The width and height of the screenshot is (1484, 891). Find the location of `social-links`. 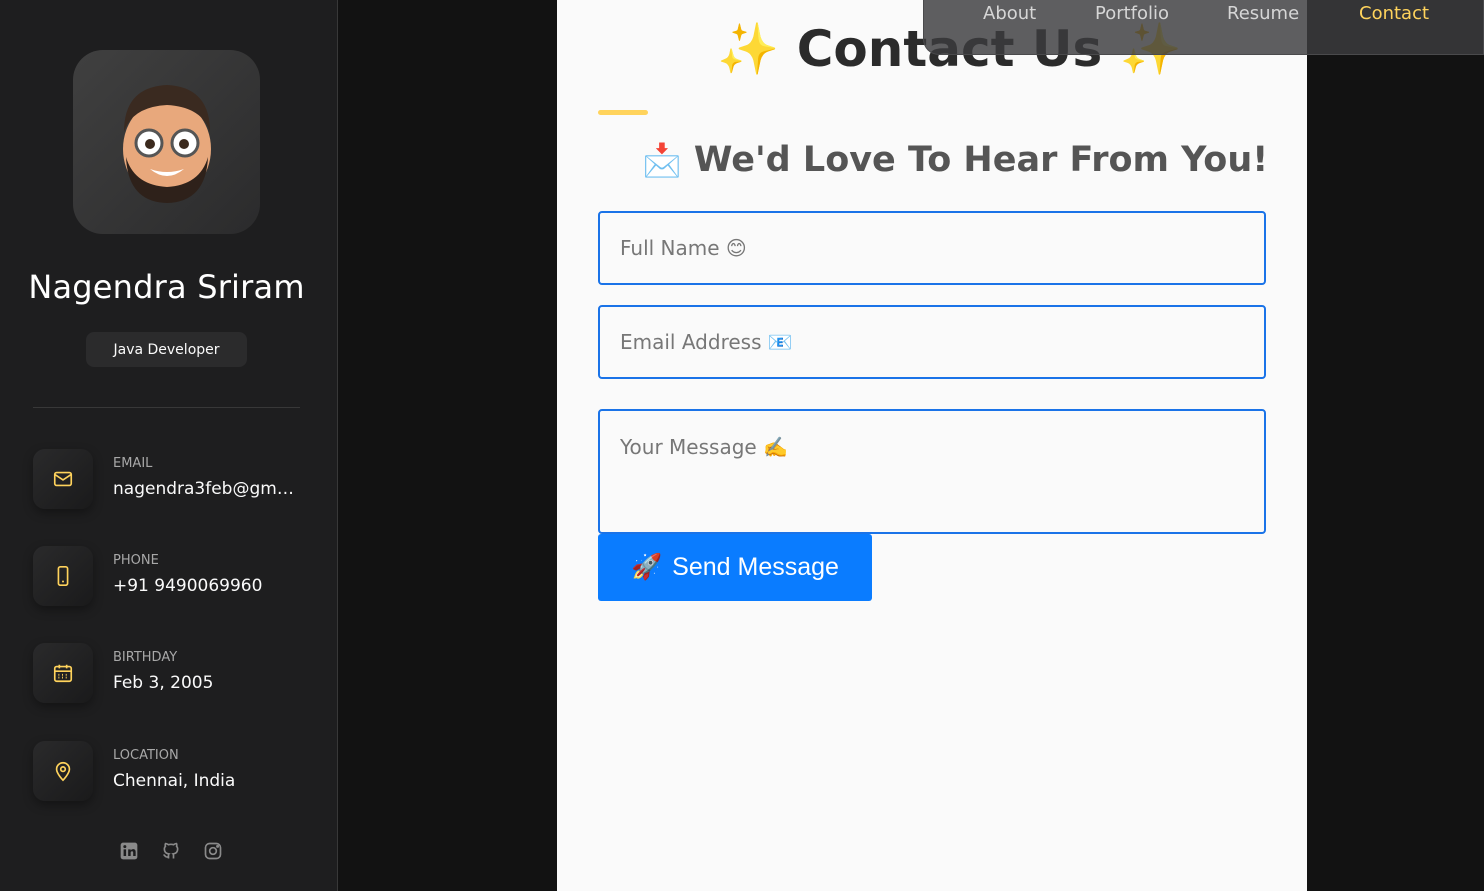

social-links is located at coordinates (171, 851).